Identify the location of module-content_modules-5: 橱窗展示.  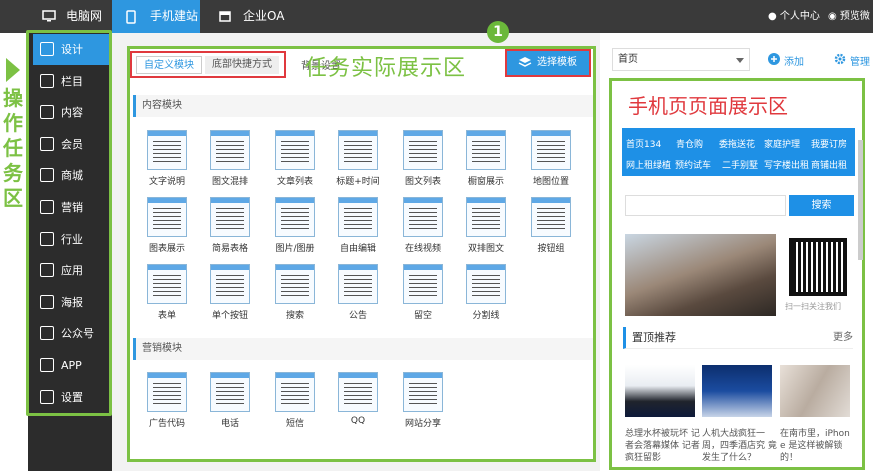
(486, 158).